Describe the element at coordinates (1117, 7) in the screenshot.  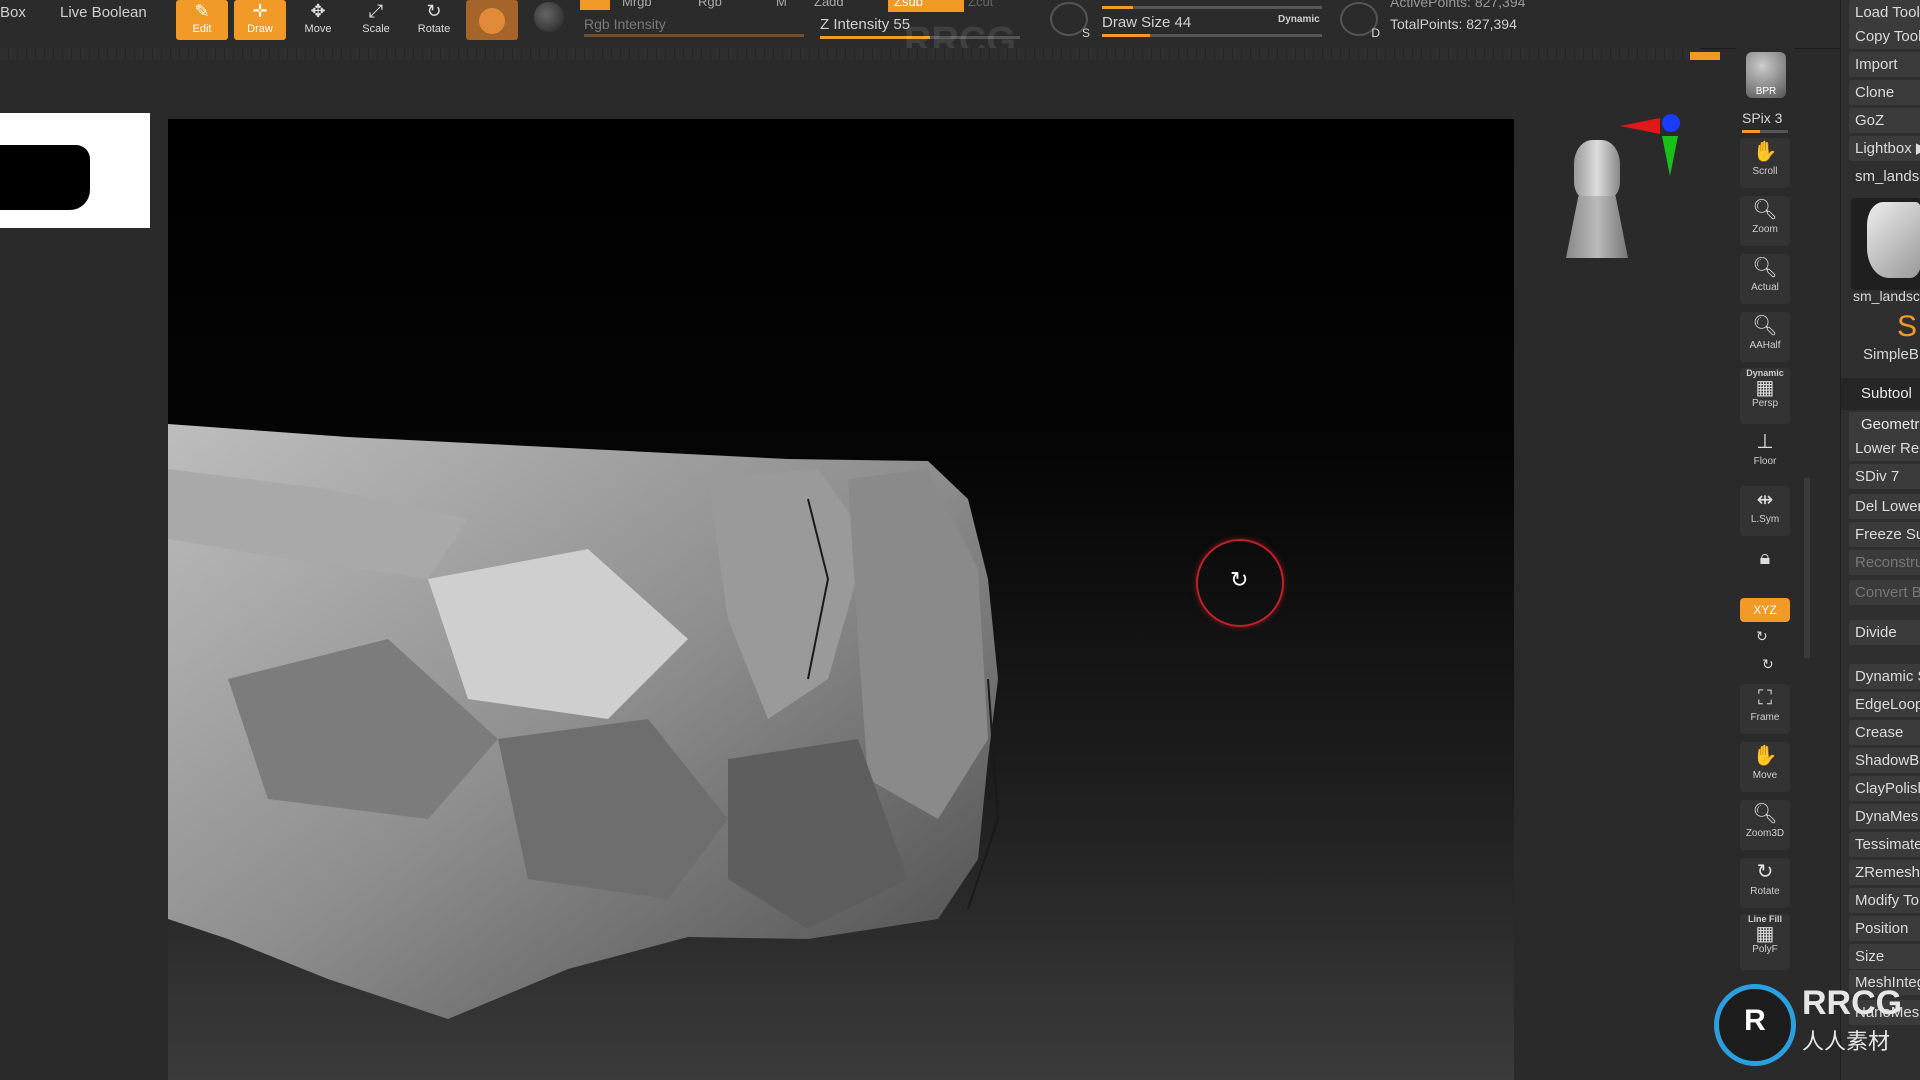
I see `focal-shift-fill` at that location.